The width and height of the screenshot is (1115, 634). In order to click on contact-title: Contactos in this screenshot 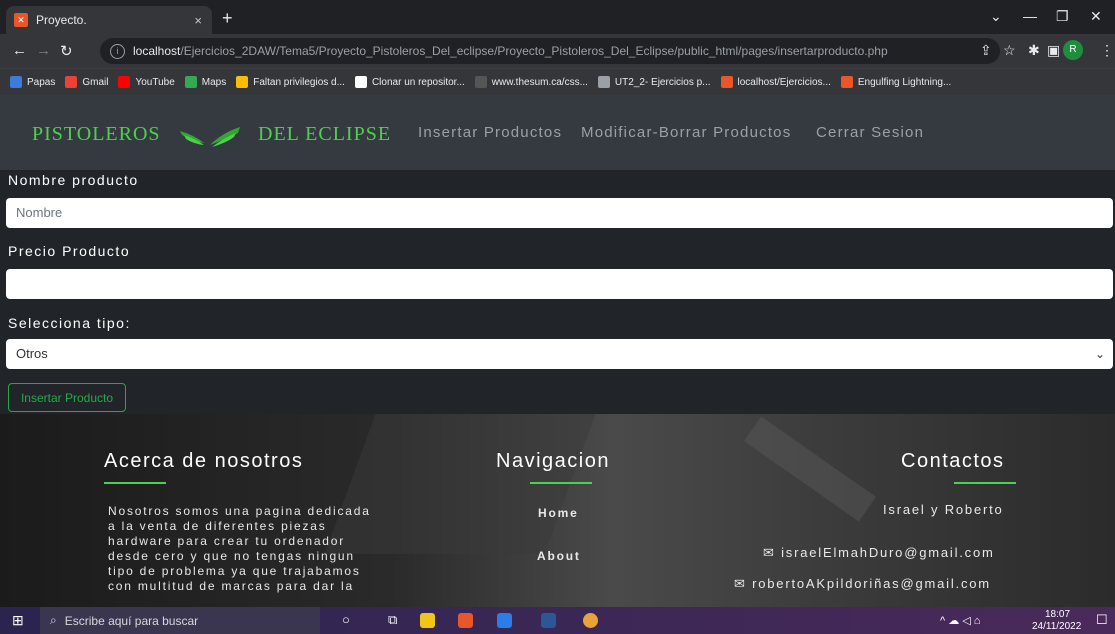, I will do `click(953, 461)`.